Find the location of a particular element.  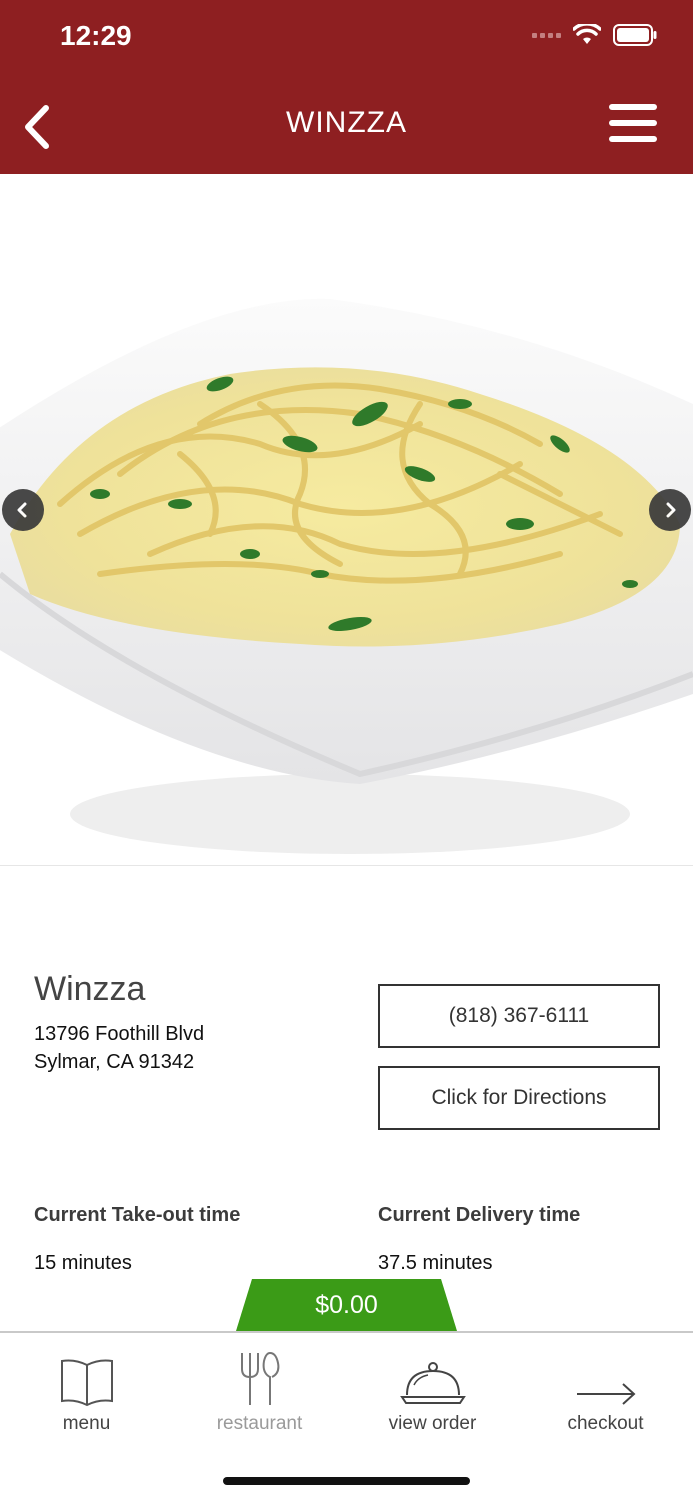

restaurant-name: Winzza is located at coordinates (90, 989).